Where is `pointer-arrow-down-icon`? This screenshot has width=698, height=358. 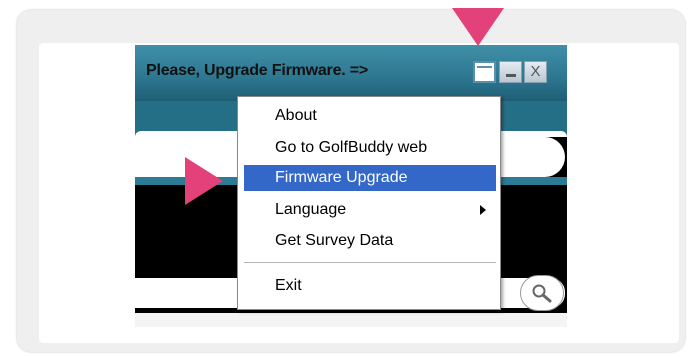
pointer-arrow-down-icon is located at coordinates (478, 27).